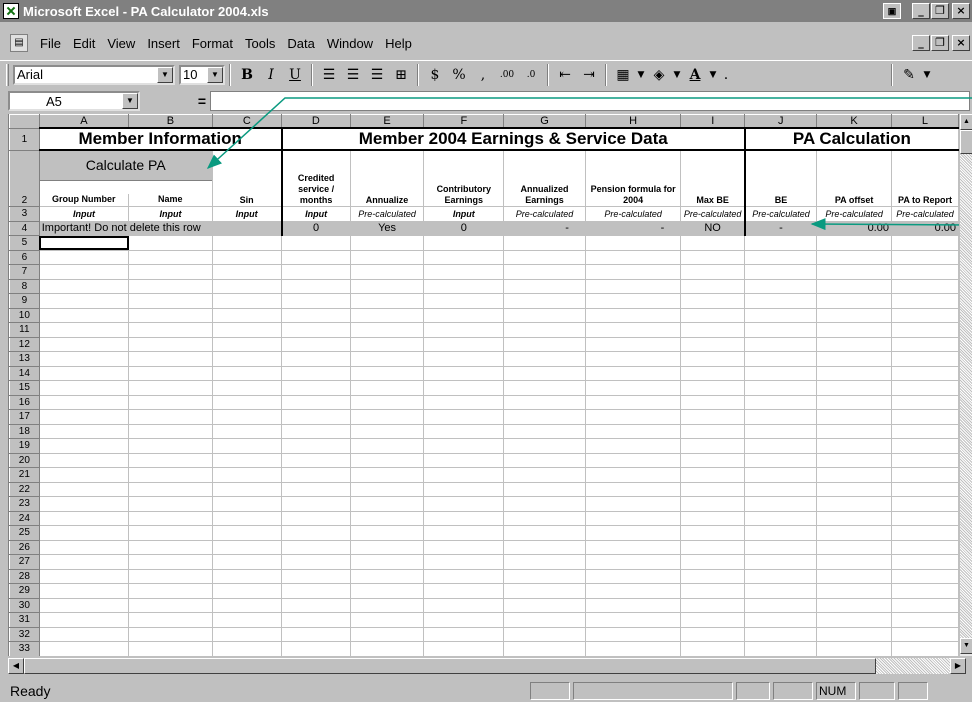 Image resolution: width=972 pixels, height=702 pixels. I want to click on cell-j3: Pre-calculated, so click(781, 214).